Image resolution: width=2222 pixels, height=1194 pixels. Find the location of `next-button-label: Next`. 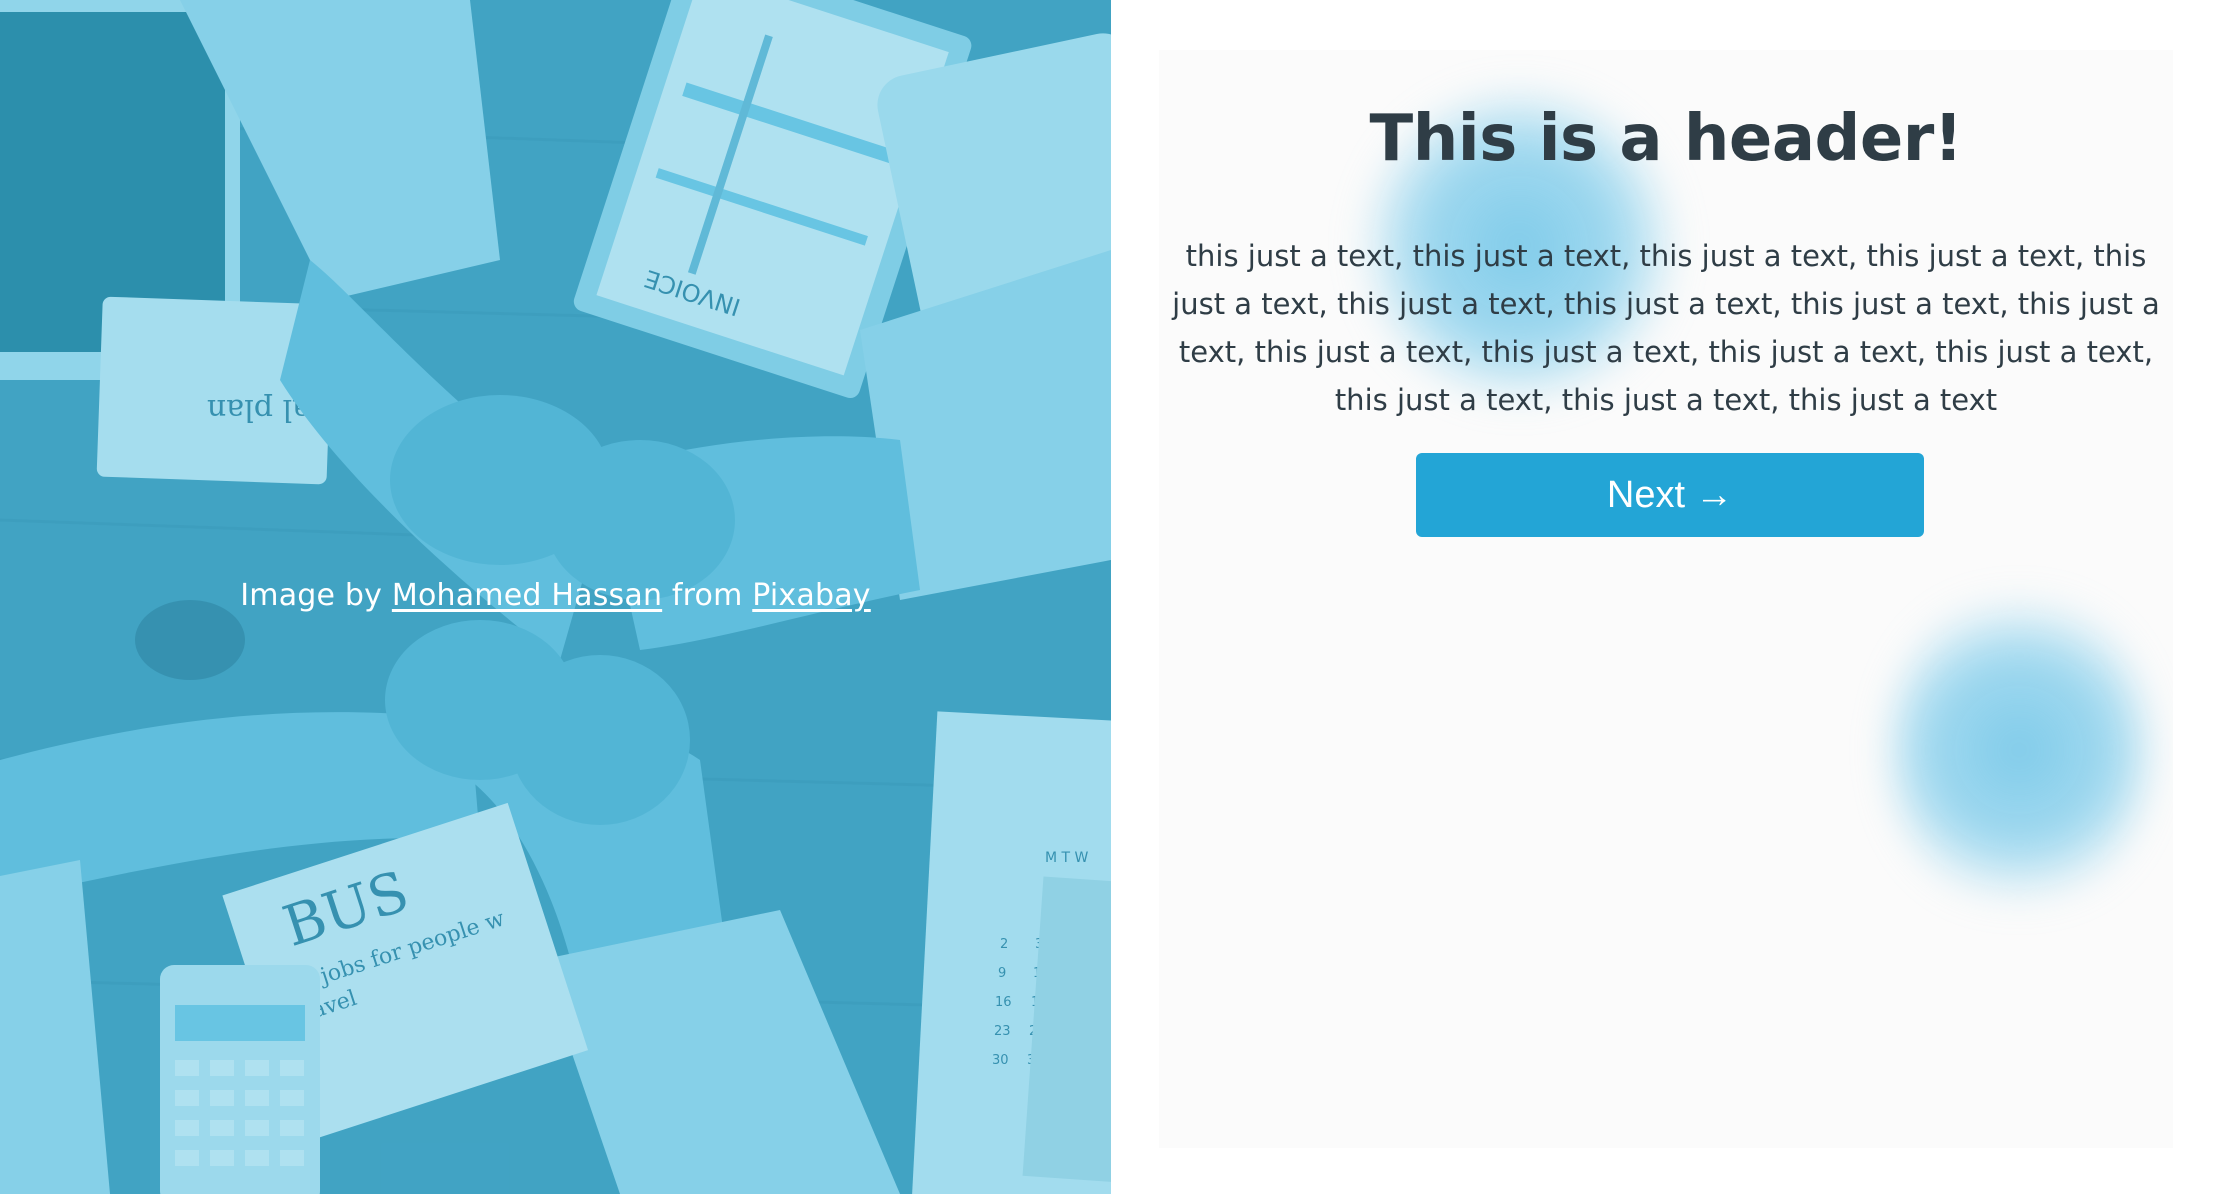

next-button-label: Next is located at coordinates (1646, 494).